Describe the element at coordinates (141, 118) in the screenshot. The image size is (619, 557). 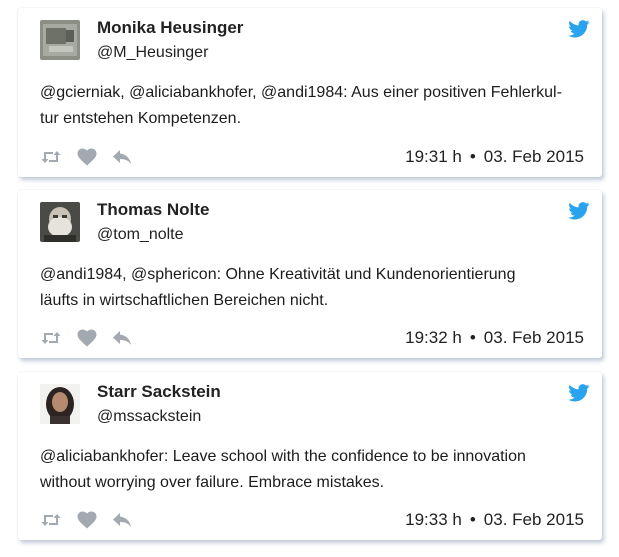
I see `tweet-text-line: tur entstehen Kompetenzen.` at that location.